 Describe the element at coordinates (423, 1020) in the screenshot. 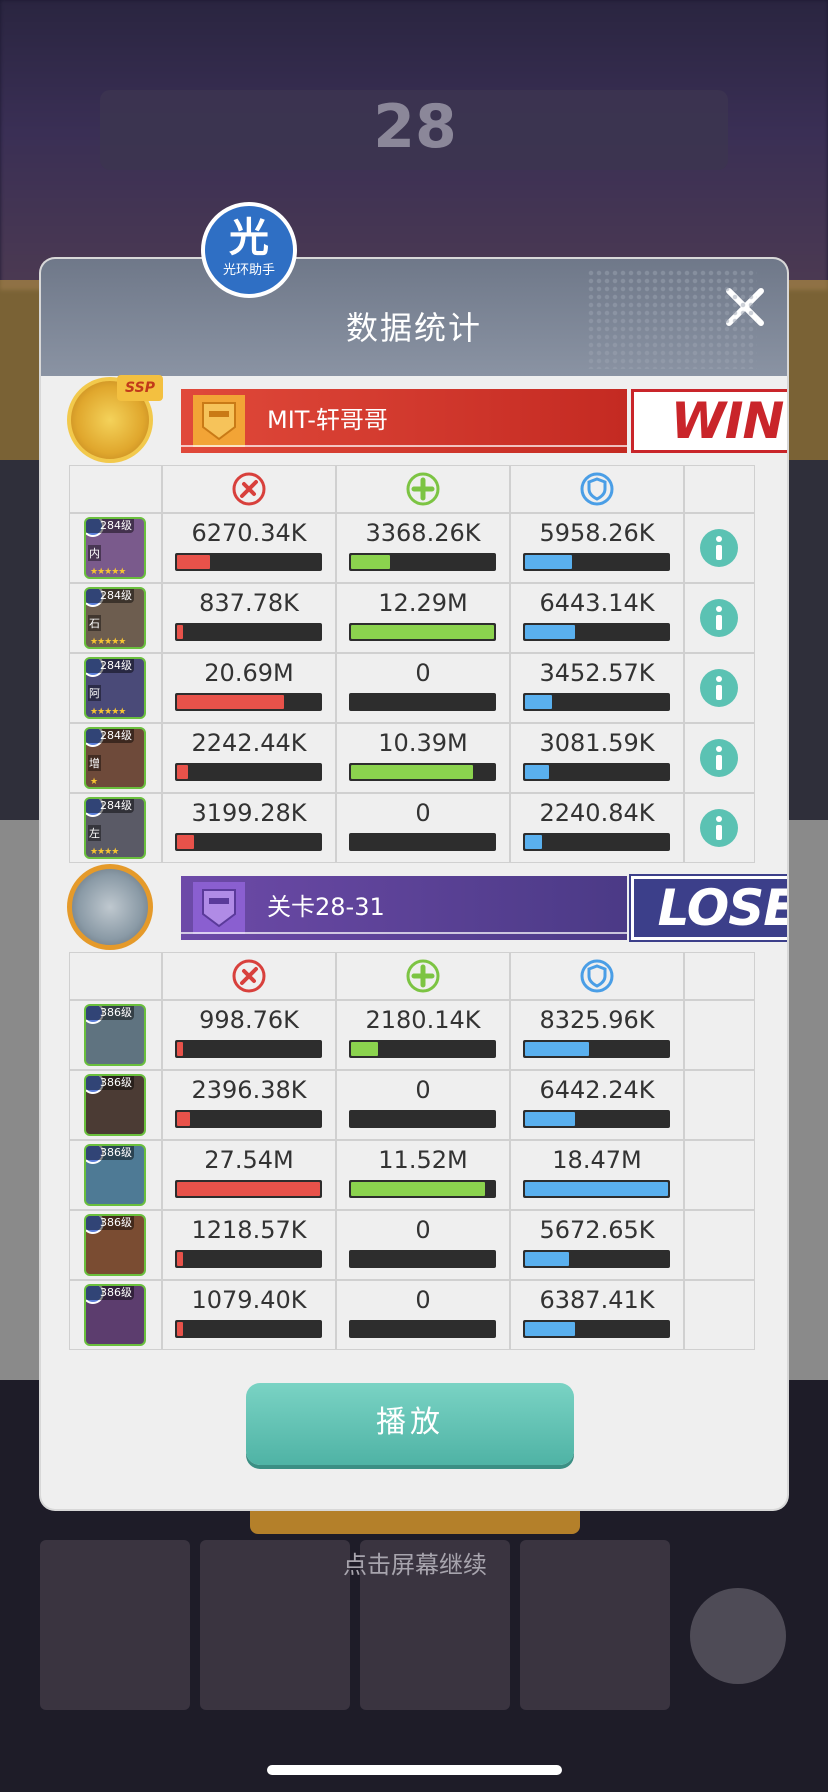

I see `heal-value: 2180.14K` at that location.